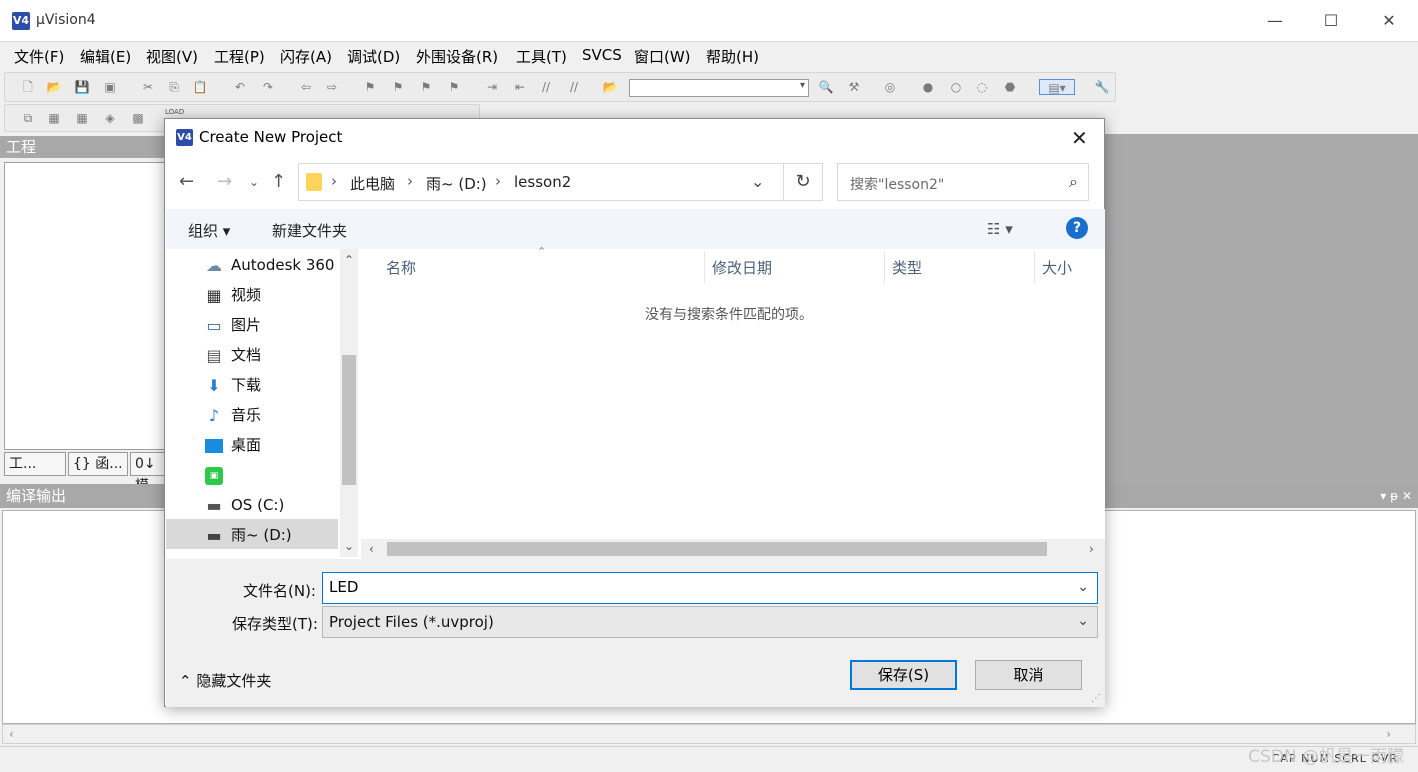  What do you see at coordinates (174, 112) in the screenshot?
I see `download-load-label: LOAD` at bounding box center [174, 112].